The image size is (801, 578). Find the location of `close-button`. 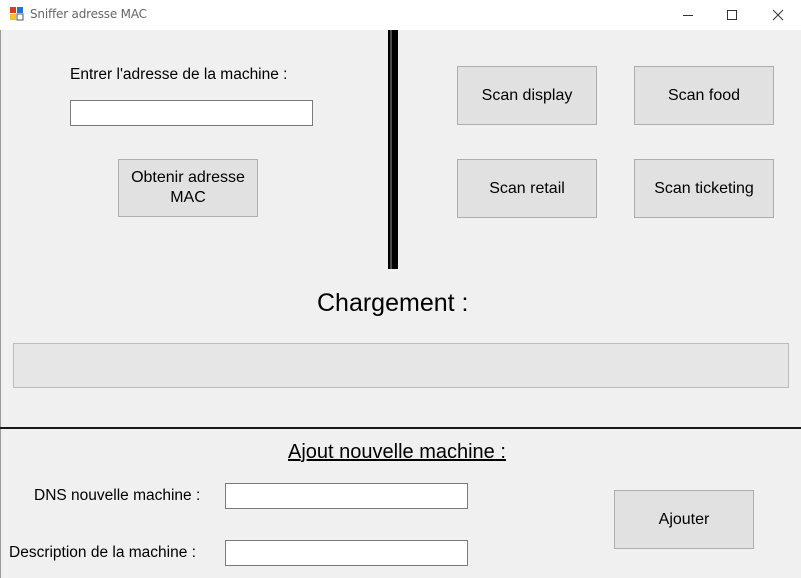

close-button is located at coordinates (778, 15).